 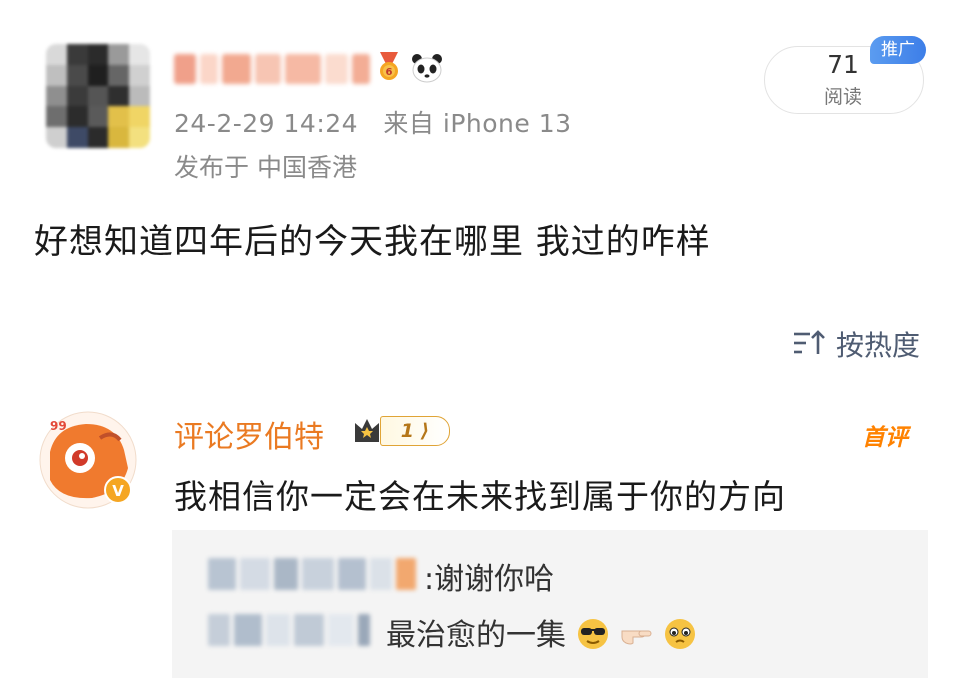 What do you see at coordinates (427, 68) in the screenshot?
I see `panda-icon` at bounding box center [427, 68].